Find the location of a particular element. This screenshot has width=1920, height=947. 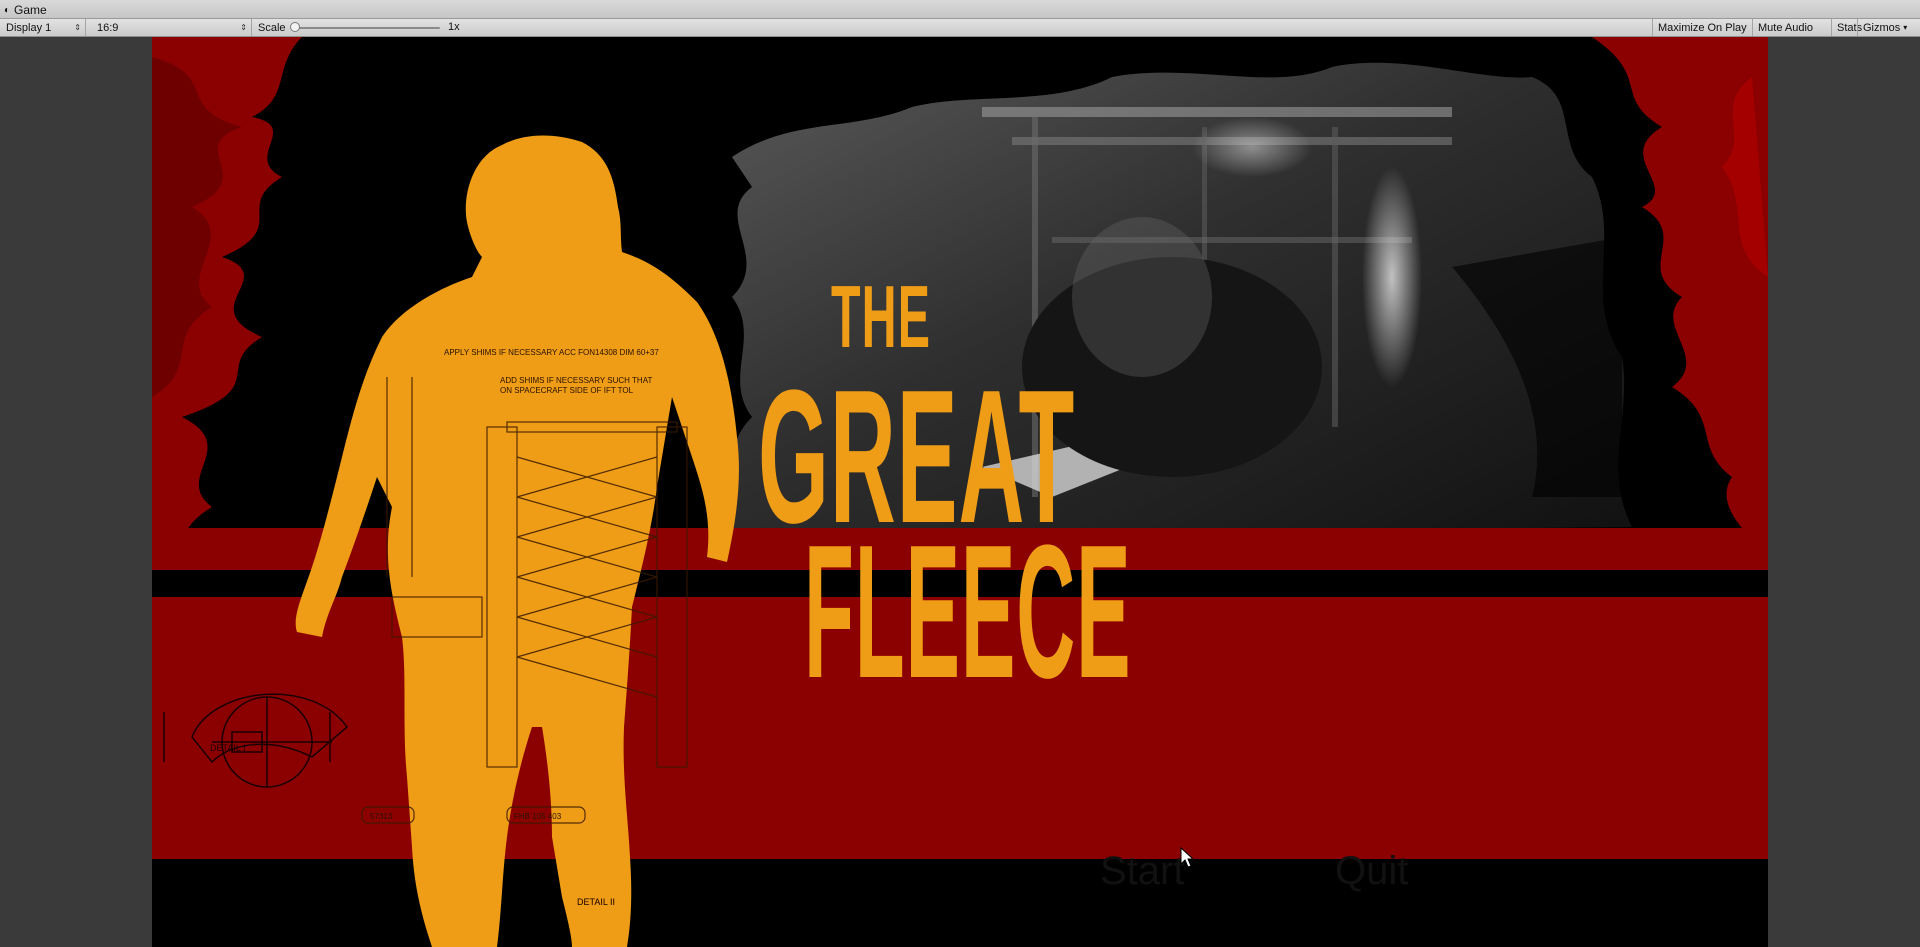

scale-slider-track is located at coordinates (367, 28).